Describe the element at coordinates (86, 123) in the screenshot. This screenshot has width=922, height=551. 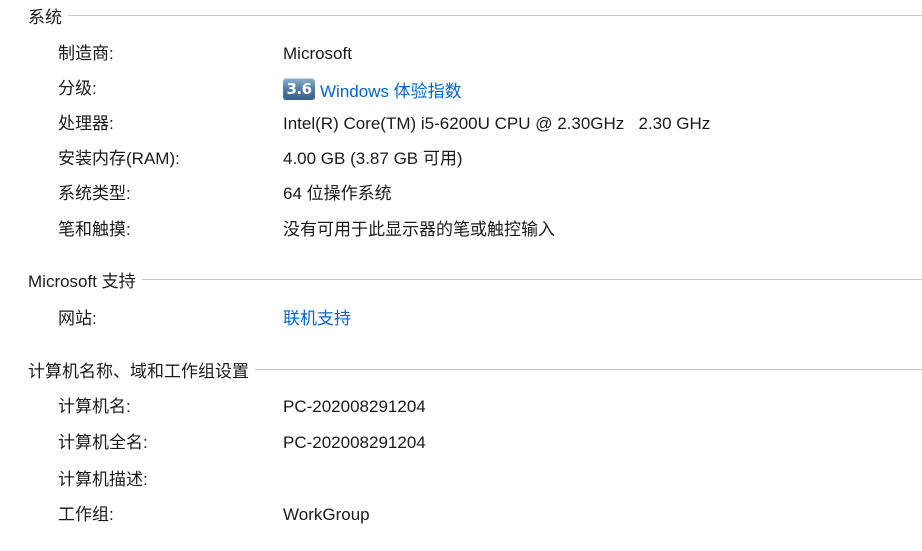
I see `processor-label: 处理器:` at that location.